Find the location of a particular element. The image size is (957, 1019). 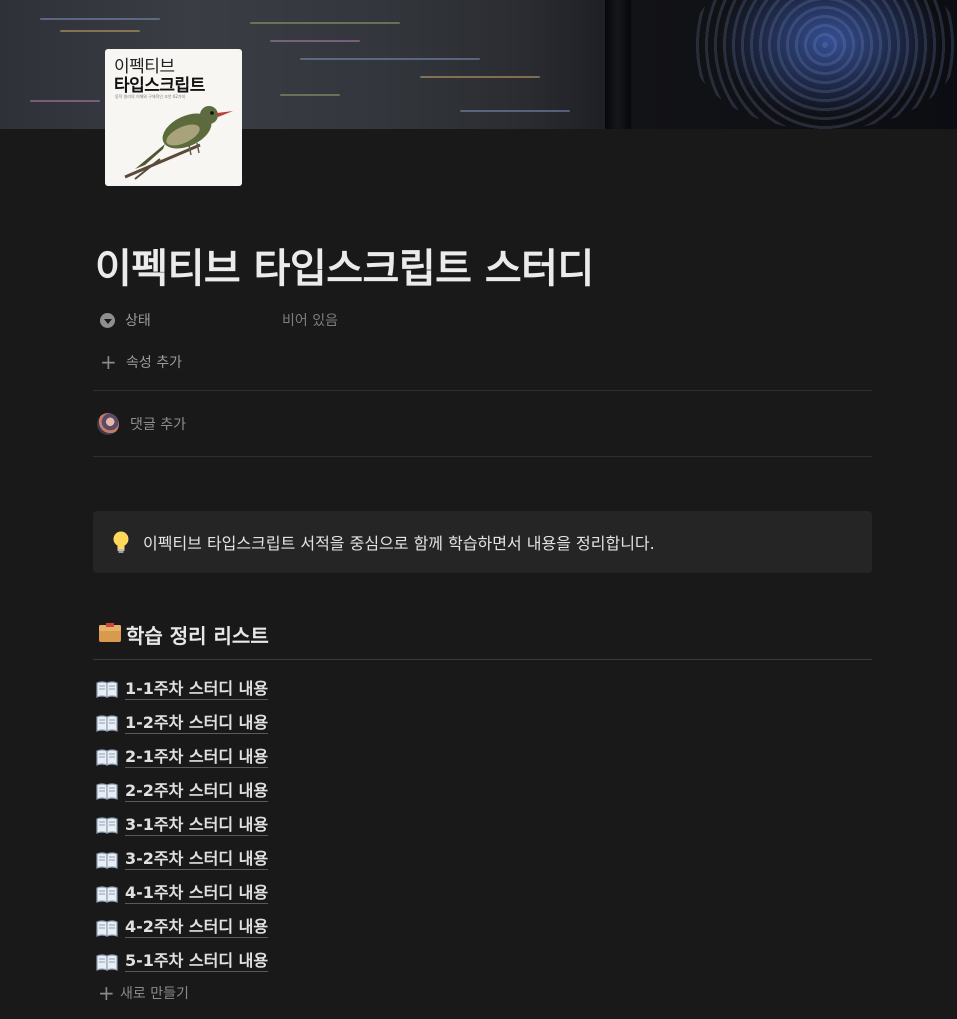

page-icon-book-cover: 이펙티브 타입스크립트 동작 원리의 이해와 구체적인 조언 62가지 is located at coordinates (173, 117).